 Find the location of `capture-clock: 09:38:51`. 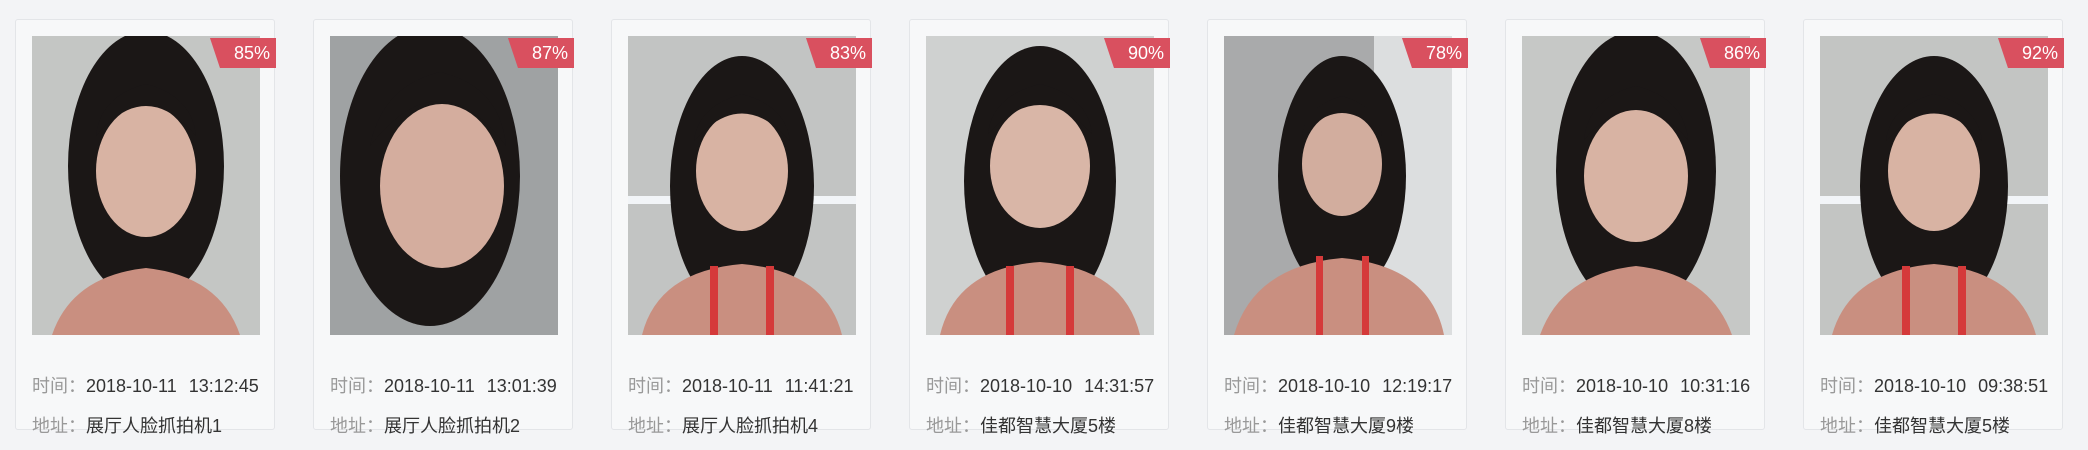

capture-clock: 09:38:51 is located at coordinates (2013, 386).